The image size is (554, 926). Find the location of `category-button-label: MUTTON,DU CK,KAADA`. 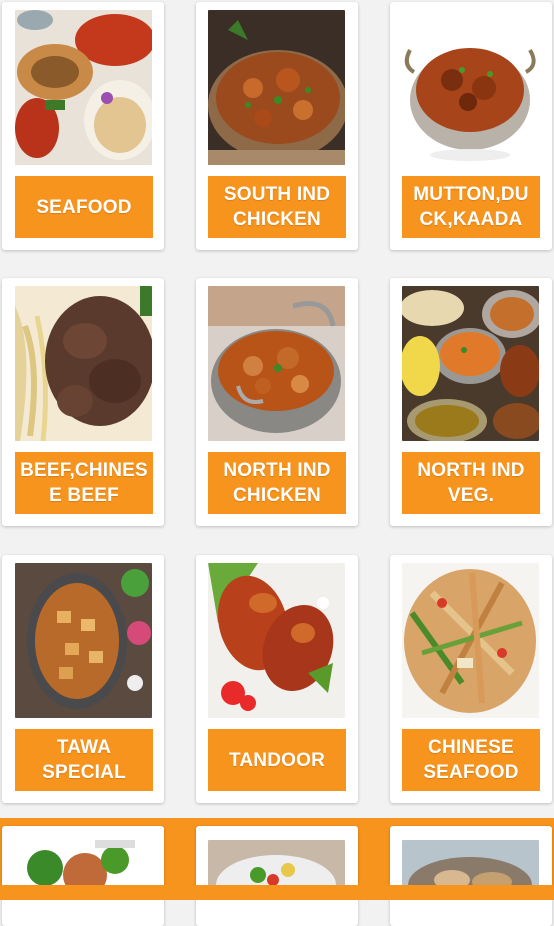

category-button-label: MUTTON,DU CK,KAADA is located at coordinates (471, 207).